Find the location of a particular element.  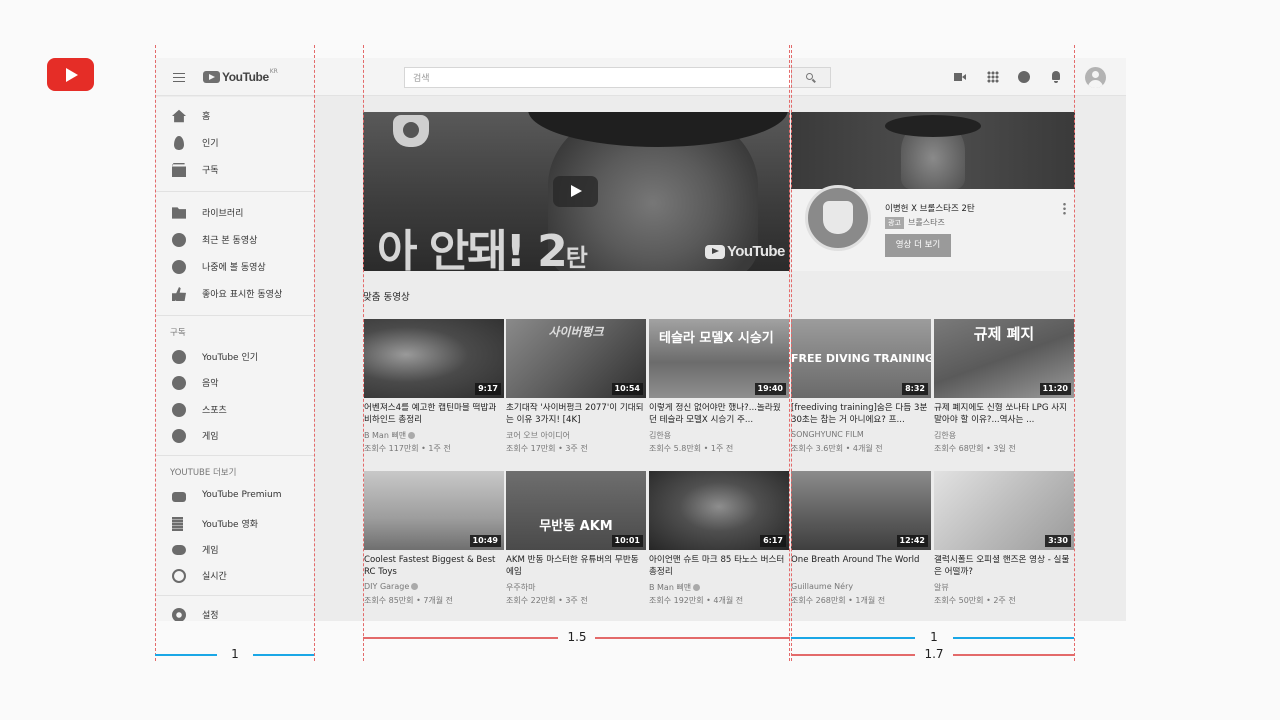

apps-grid-icon is located at coordinates (993, 77).